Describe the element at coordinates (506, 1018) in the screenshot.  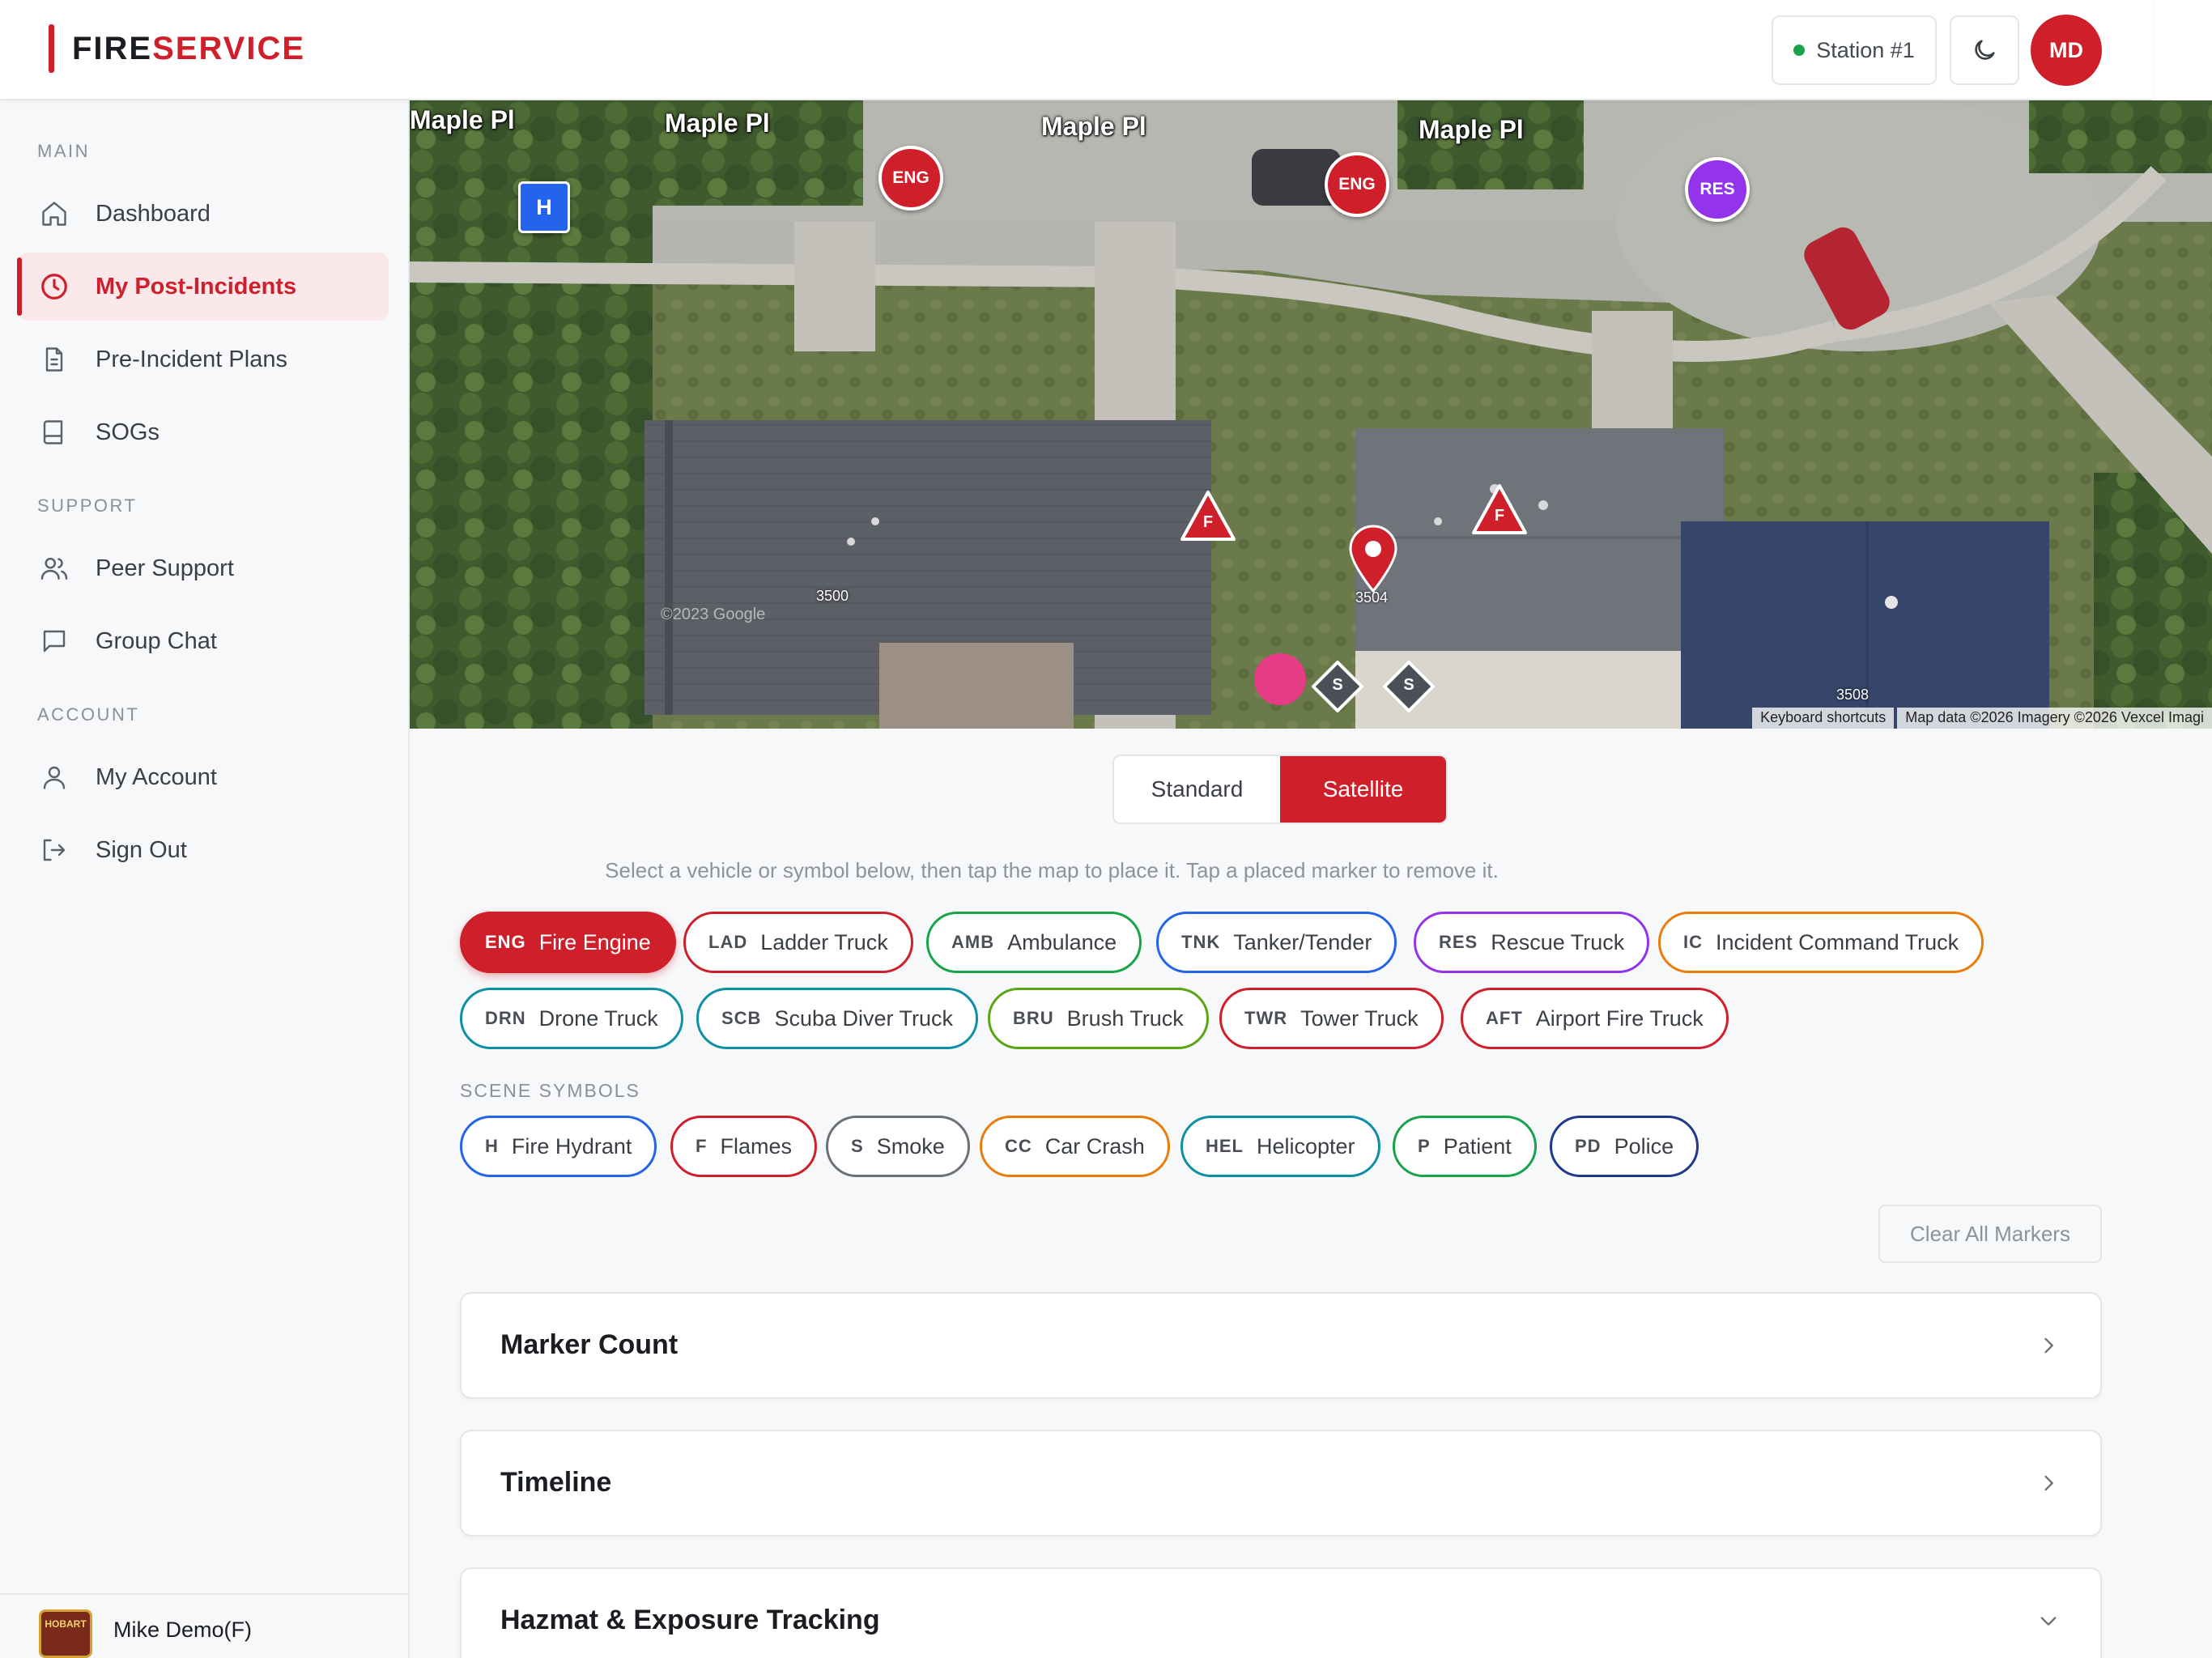
I see `chip-code: DRN` at that location.